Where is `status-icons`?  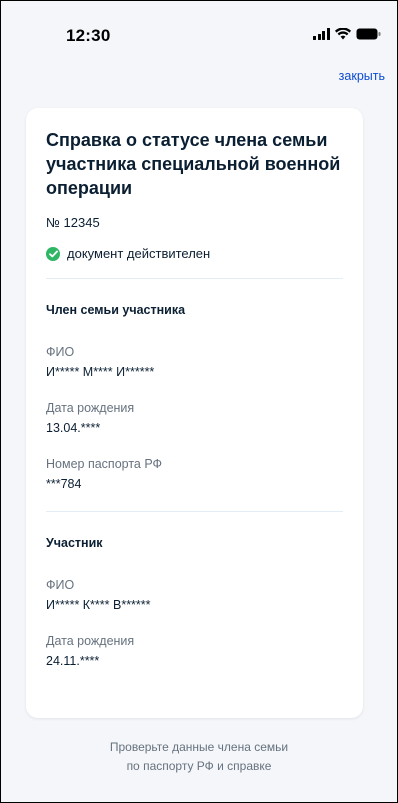
status-icons is located at coordinates (347, 33).